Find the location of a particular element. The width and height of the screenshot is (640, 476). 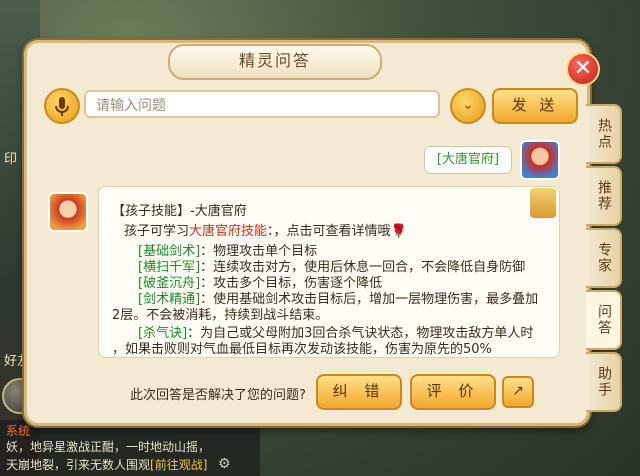

user-avatar is located at coordinates (540, 160).